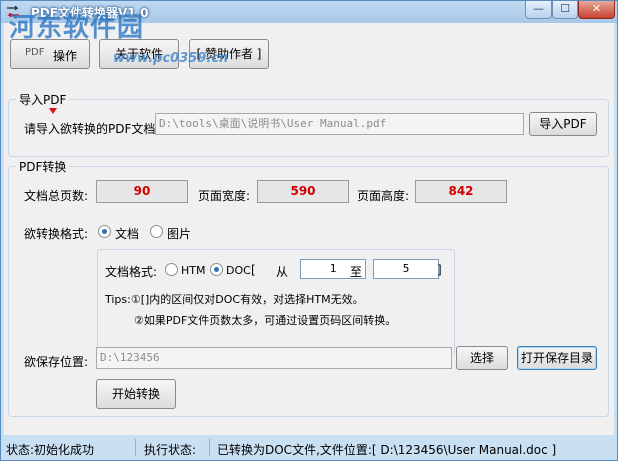 The image size is (618, 461). Describe the element at coordinates (234, 299) in the screenshot. I see `tips-line-1: Tips:①[]内的区间仅对DOC有效，对选择HTM无效。` at that location.